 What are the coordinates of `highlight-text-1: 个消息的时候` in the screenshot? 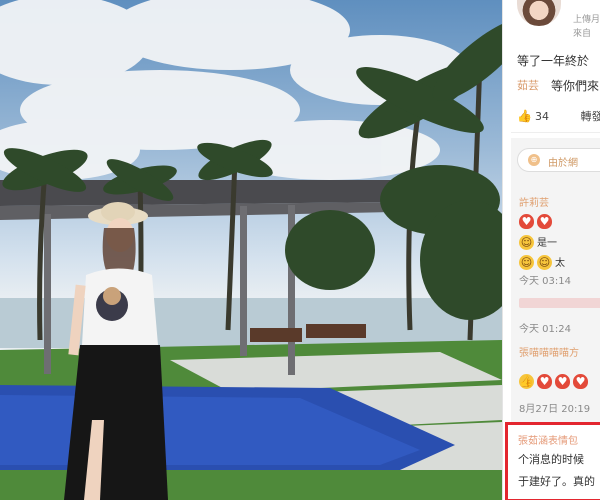 It's located at (551, 459).